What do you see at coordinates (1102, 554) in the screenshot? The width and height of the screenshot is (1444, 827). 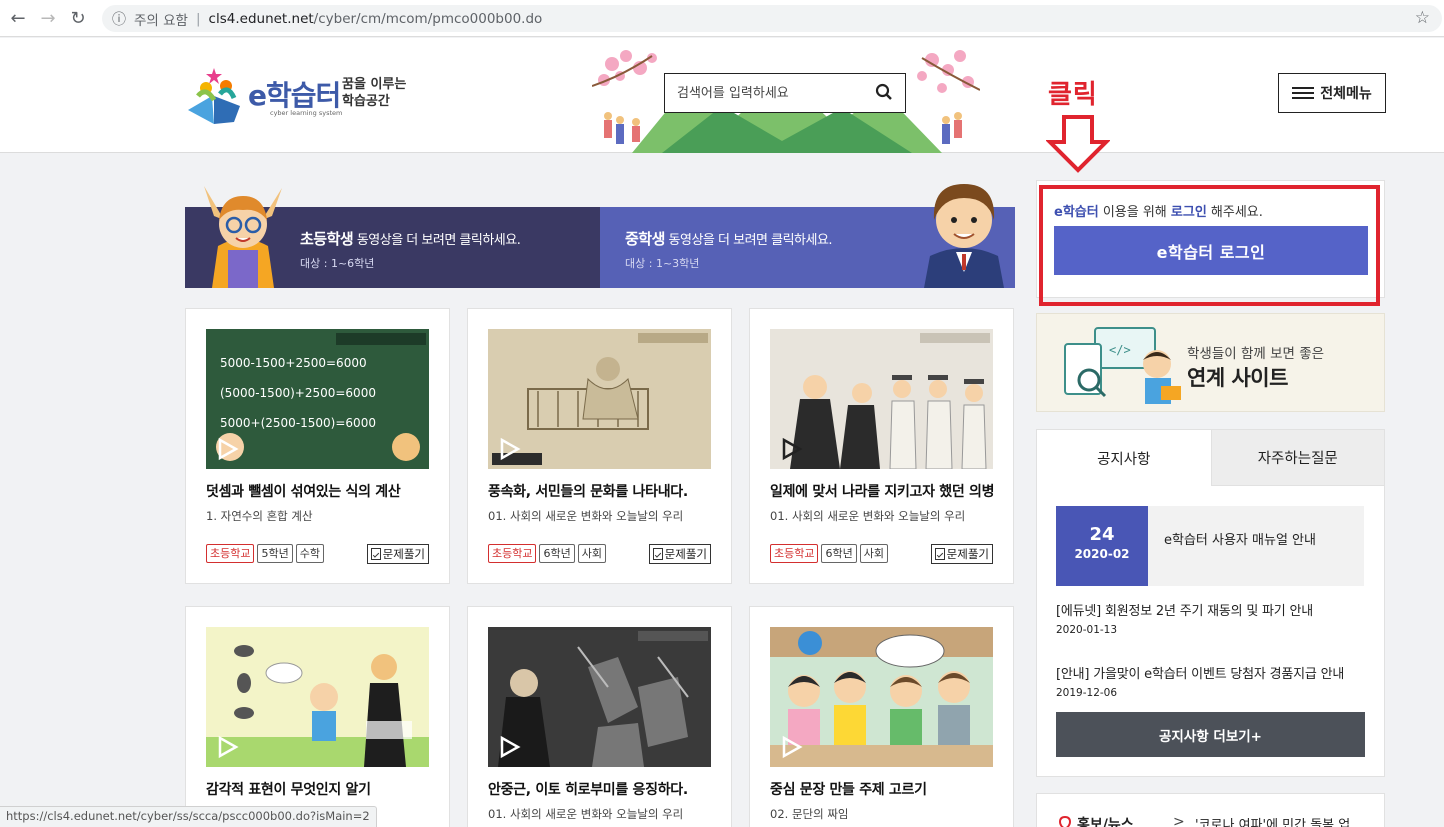 I see `featured-year-month: 2020-02` at bounding box center [1102, 554].